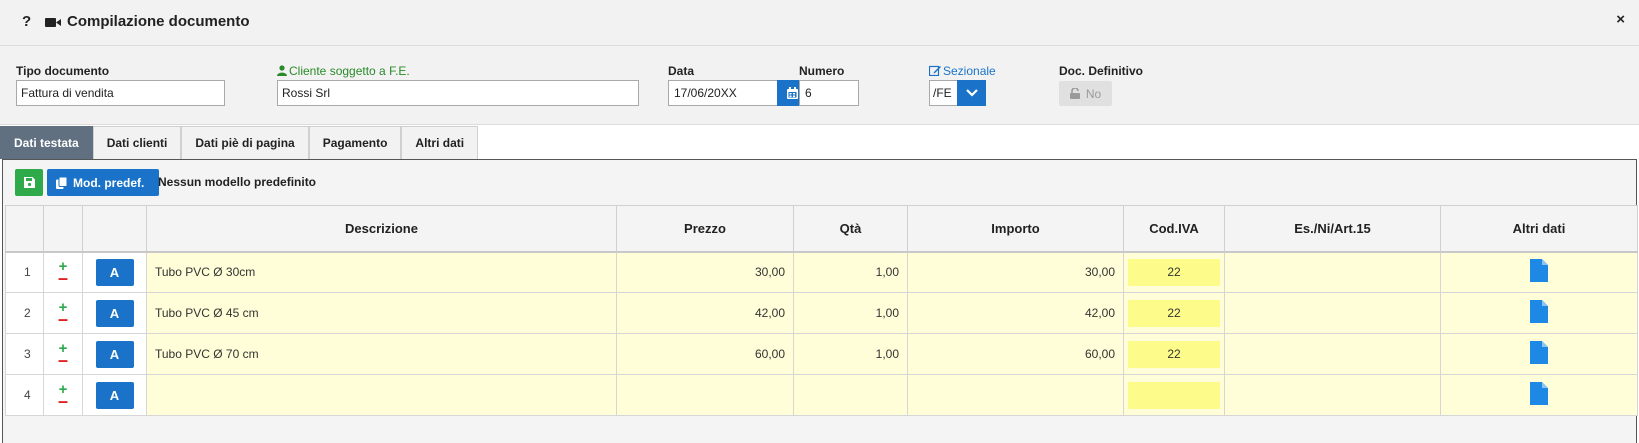  What do you see at coordinates (1015, 395) in the screenshot?
I see `importo-cell` at bounding box center [1015, 395].